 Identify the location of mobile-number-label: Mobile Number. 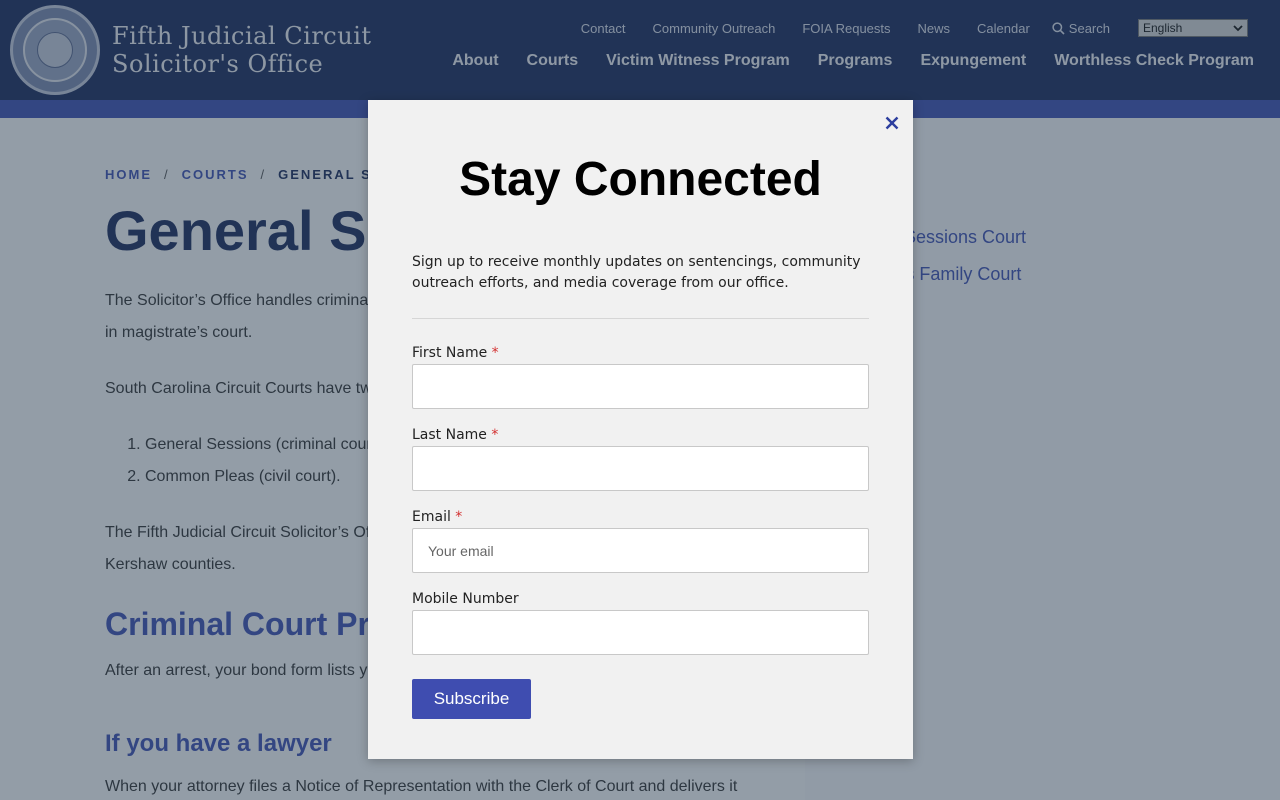
(465, 599).